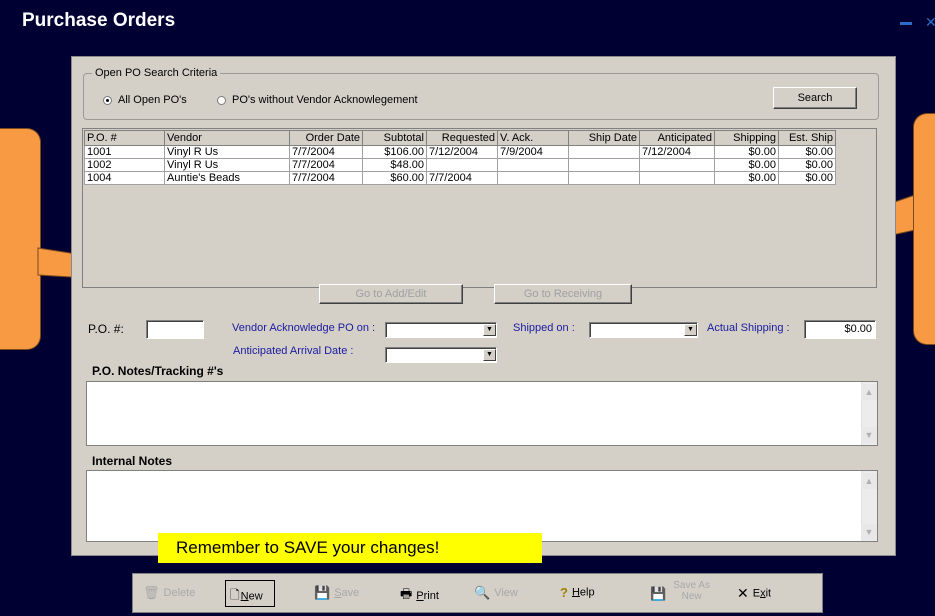  I want to click on cell-subtotal: $48.00, so click(394, 165).